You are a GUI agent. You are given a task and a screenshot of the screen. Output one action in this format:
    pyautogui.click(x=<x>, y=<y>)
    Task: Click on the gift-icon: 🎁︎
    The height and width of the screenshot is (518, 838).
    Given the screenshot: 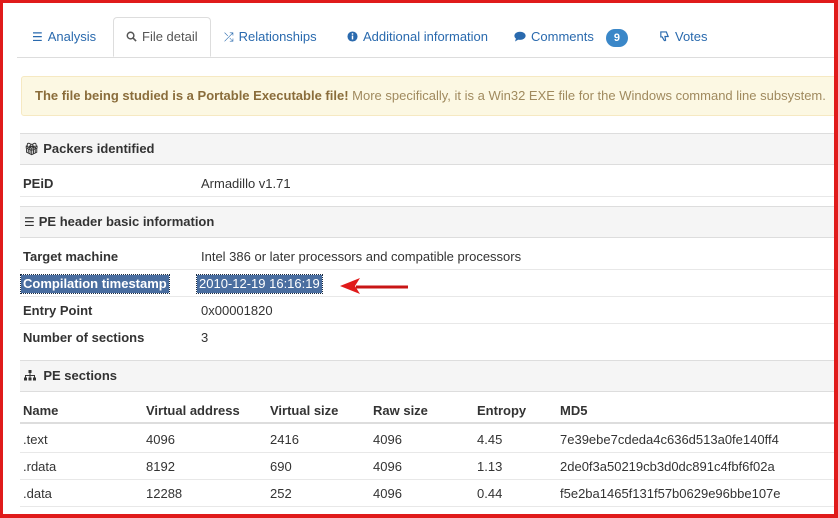 What is the action you would take?
    pyautogui.click(x=32, y=149)
    